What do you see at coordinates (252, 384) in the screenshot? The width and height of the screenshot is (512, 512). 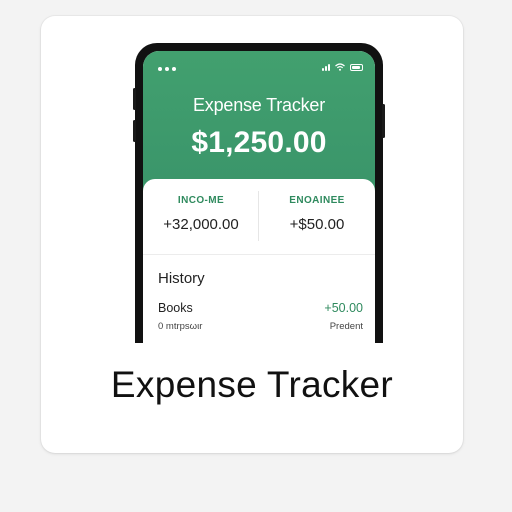 I see `caption-title: Expense Tracker` at bounding box center [252, 384].